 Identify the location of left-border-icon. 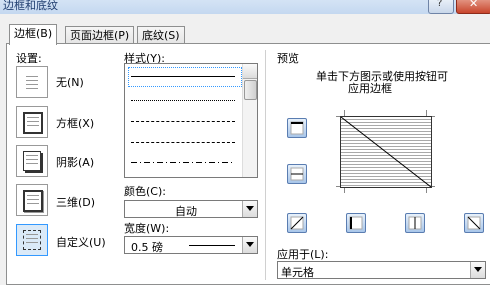
(356, 223).